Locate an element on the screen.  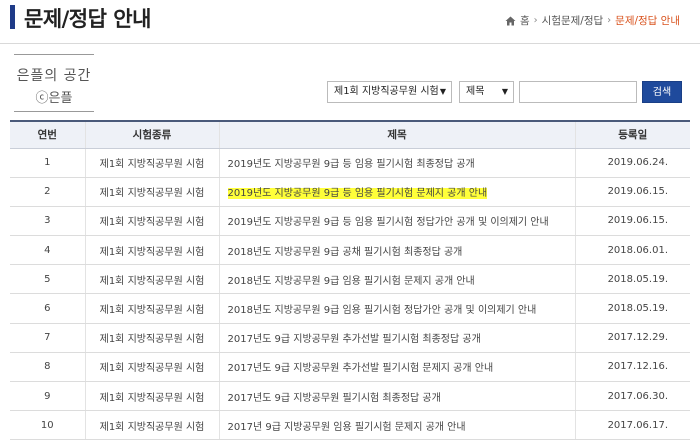
cell-title-link: 2017년도 9급 지방공무원 추가선발 필기시험 문제지 공개 안내 is located at coordinates (361, 368).